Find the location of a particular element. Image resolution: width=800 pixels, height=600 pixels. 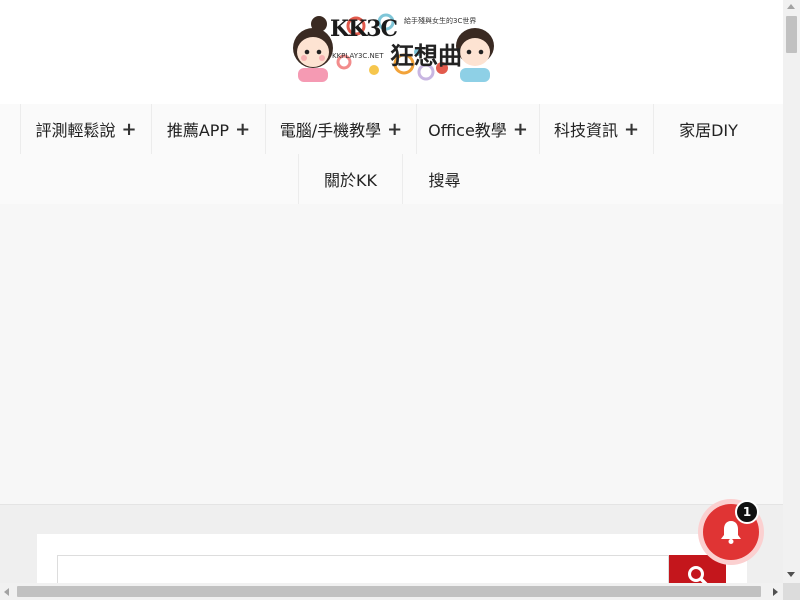

horizontal-scrollbar is located at coordinates (391, 591).